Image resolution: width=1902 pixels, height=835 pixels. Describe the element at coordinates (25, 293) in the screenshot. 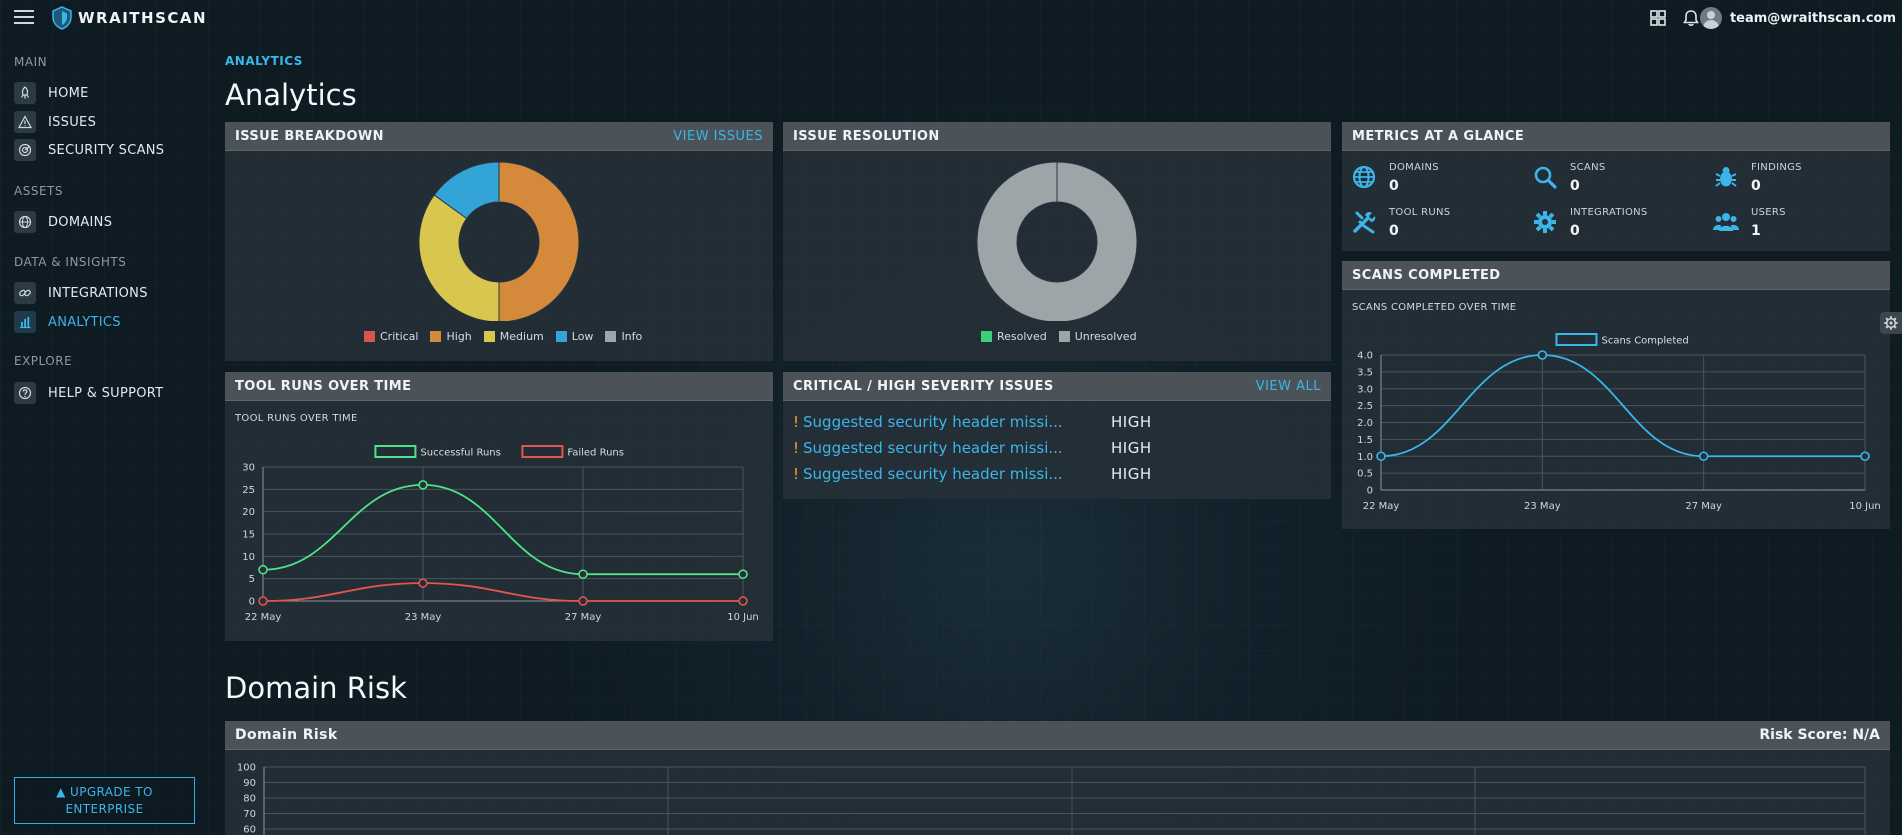

I see `link-icon` at that location.